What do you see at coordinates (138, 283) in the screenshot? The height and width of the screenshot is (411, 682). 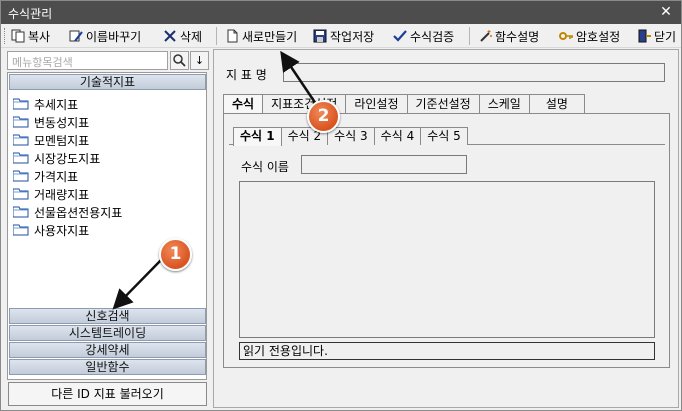 I see `arrow-to-signal-search` at bounding box center [138, 283].